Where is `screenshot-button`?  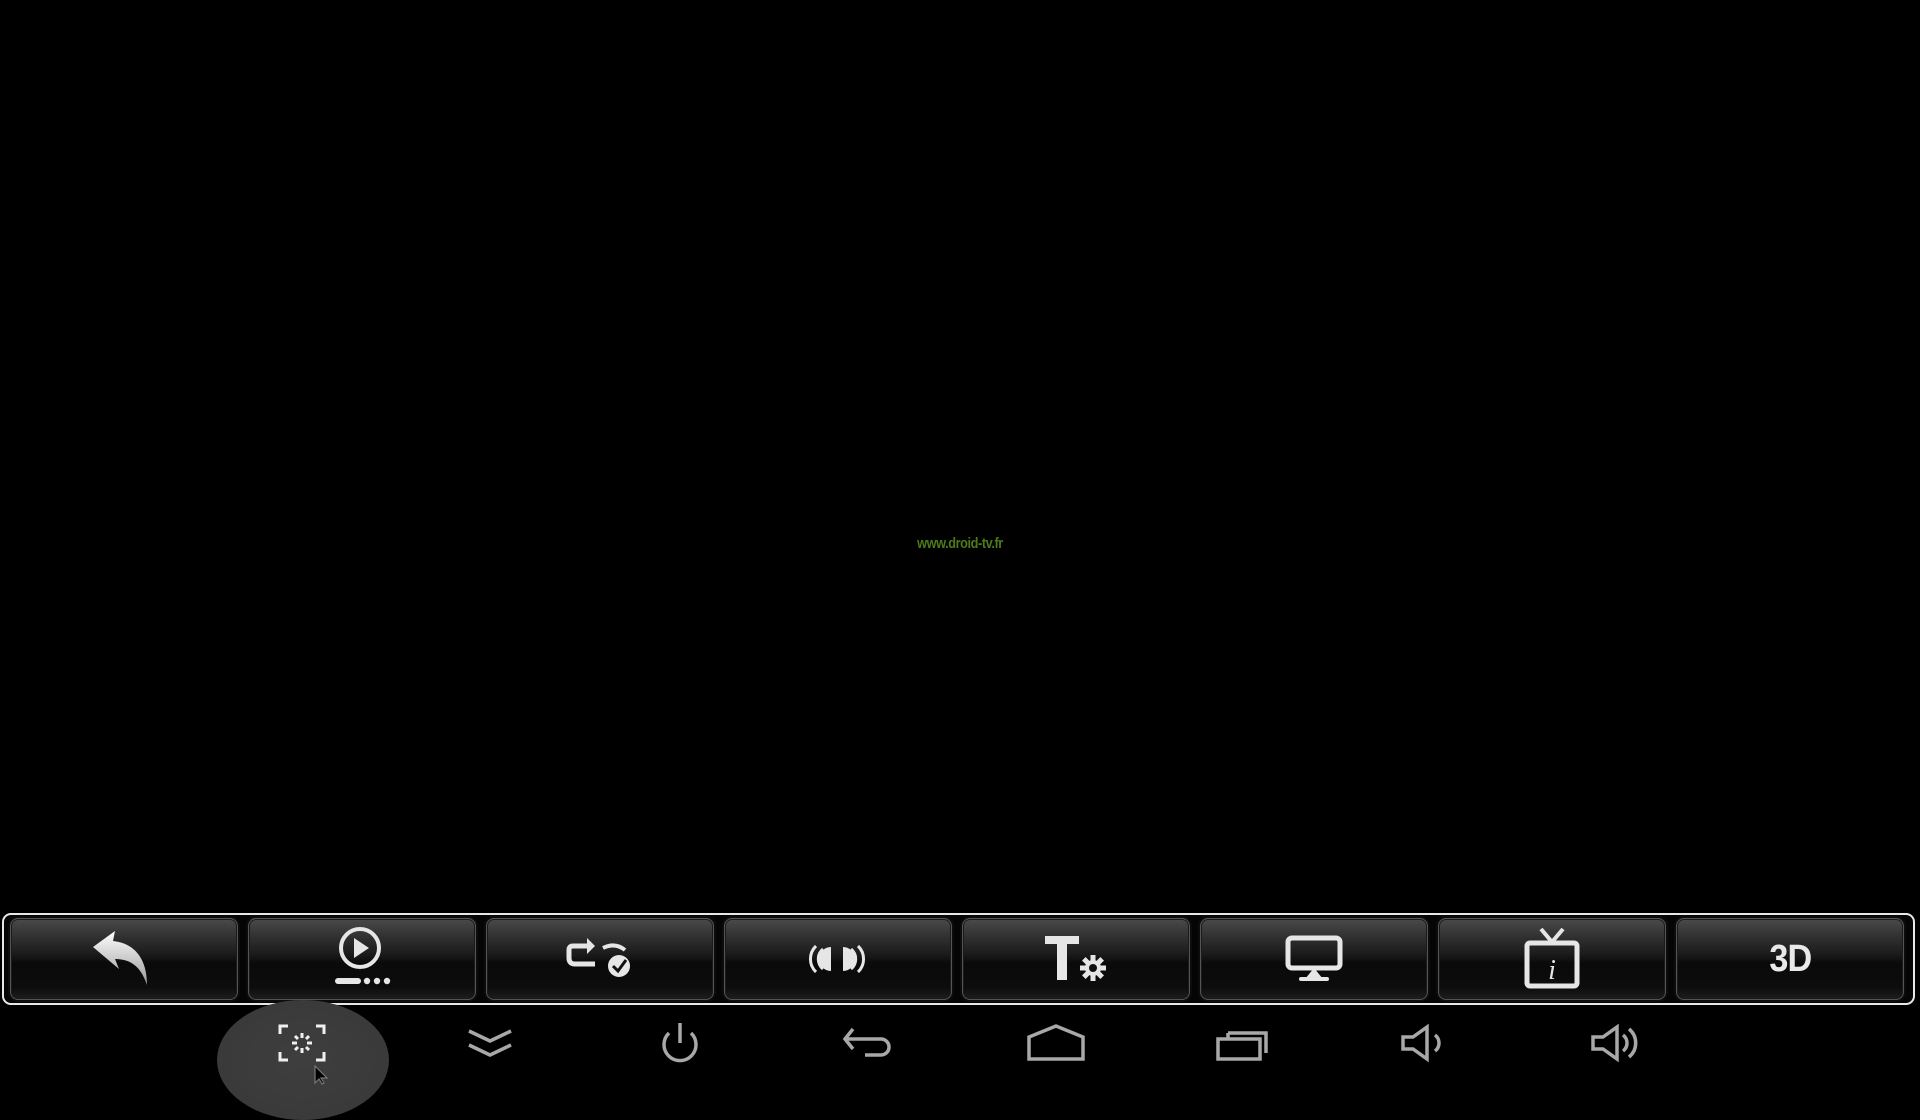
screenshot-button is located at coordinates (302, 1043).